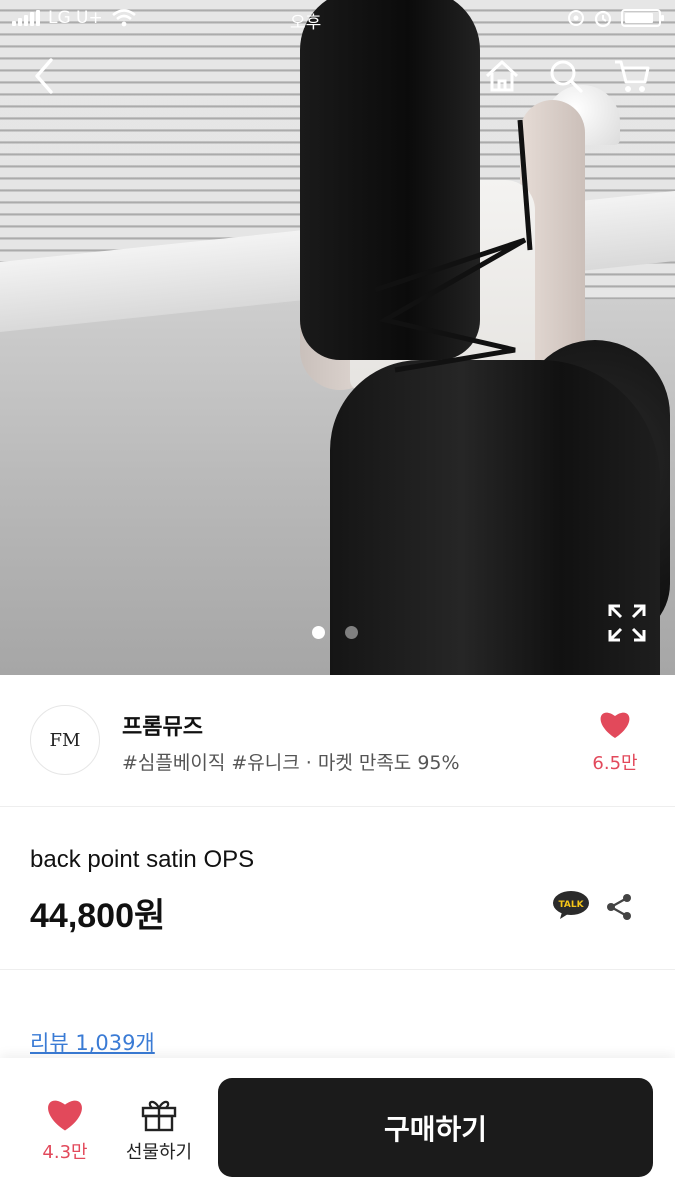 Image resolution: width=675 pixels, height=1200 pixels. I want to click on gift-button: 선물하기, so click(159, 1130).